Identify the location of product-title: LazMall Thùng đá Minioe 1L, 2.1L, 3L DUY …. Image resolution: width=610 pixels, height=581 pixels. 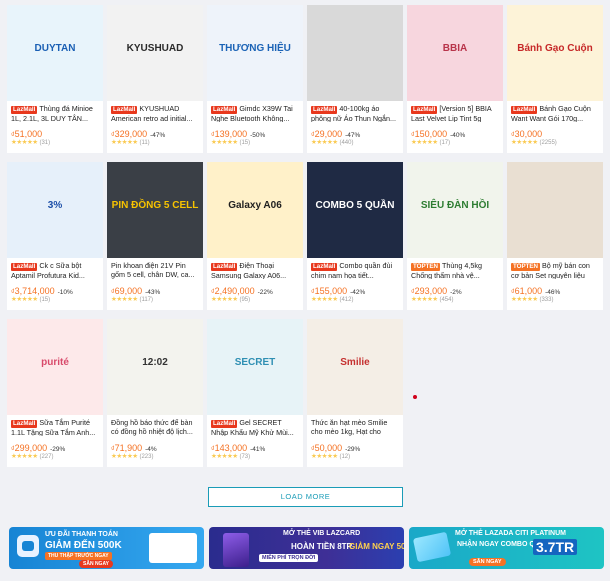
(55, 113).